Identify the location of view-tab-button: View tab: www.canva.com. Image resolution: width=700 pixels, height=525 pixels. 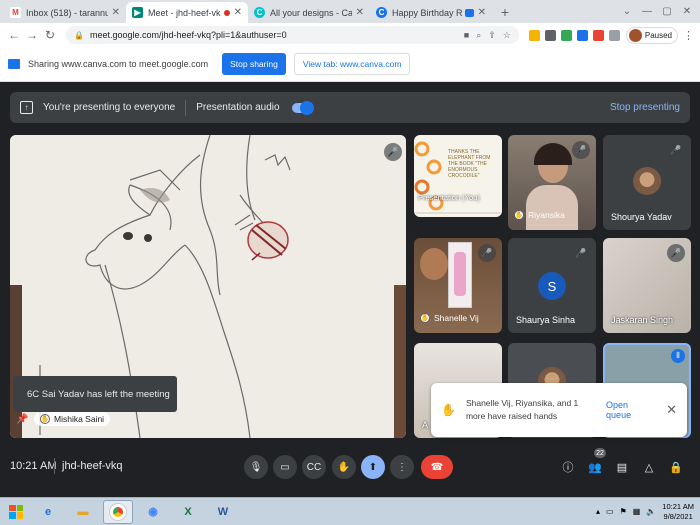
(352, 64).